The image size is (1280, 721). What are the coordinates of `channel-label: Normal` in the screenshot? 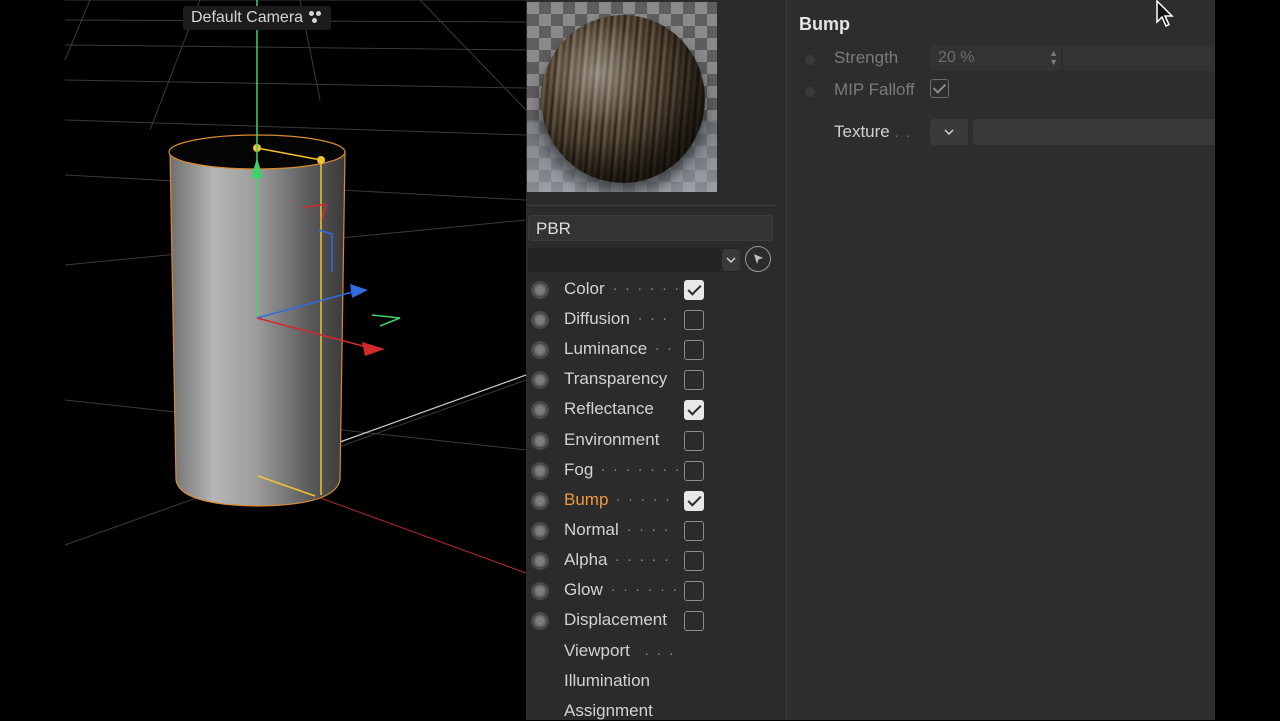 It's located at (591, 530).